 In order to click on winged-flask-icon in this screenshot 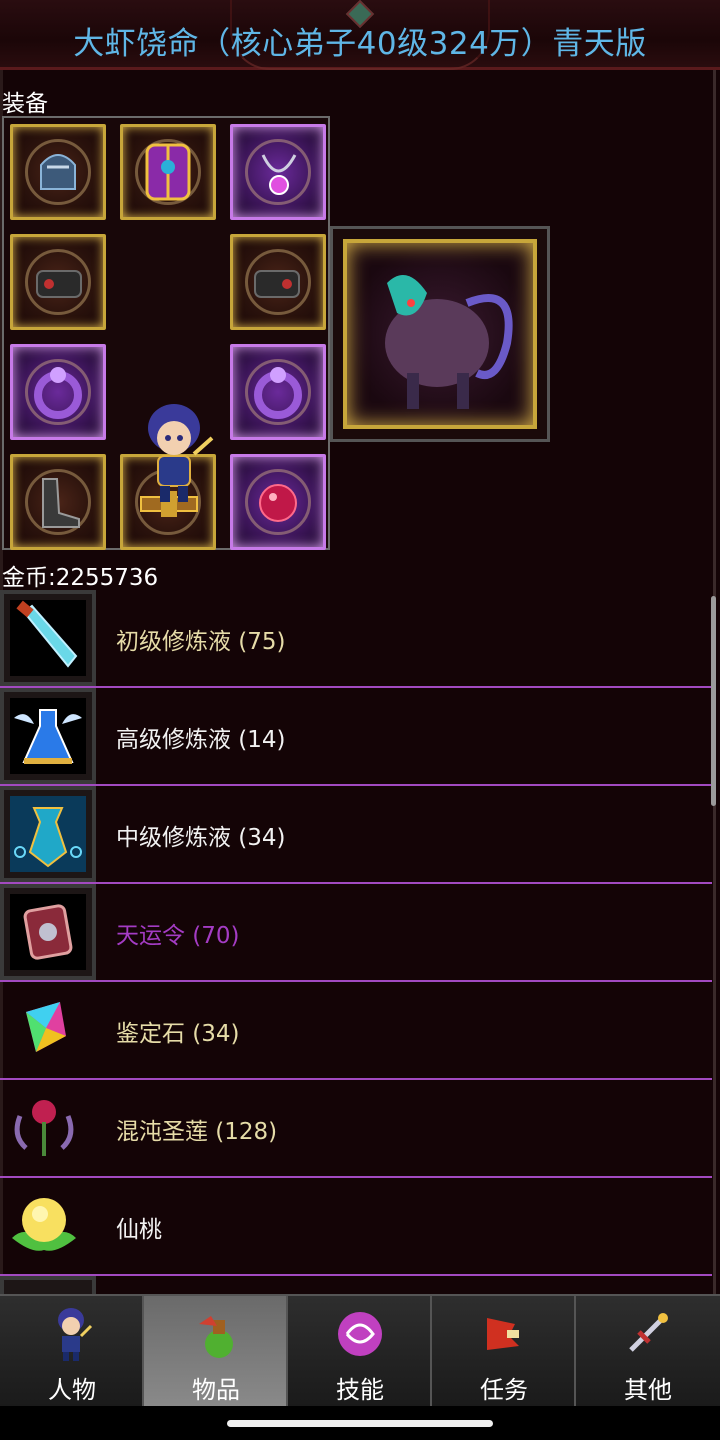, I will do `click(48, 736)`.